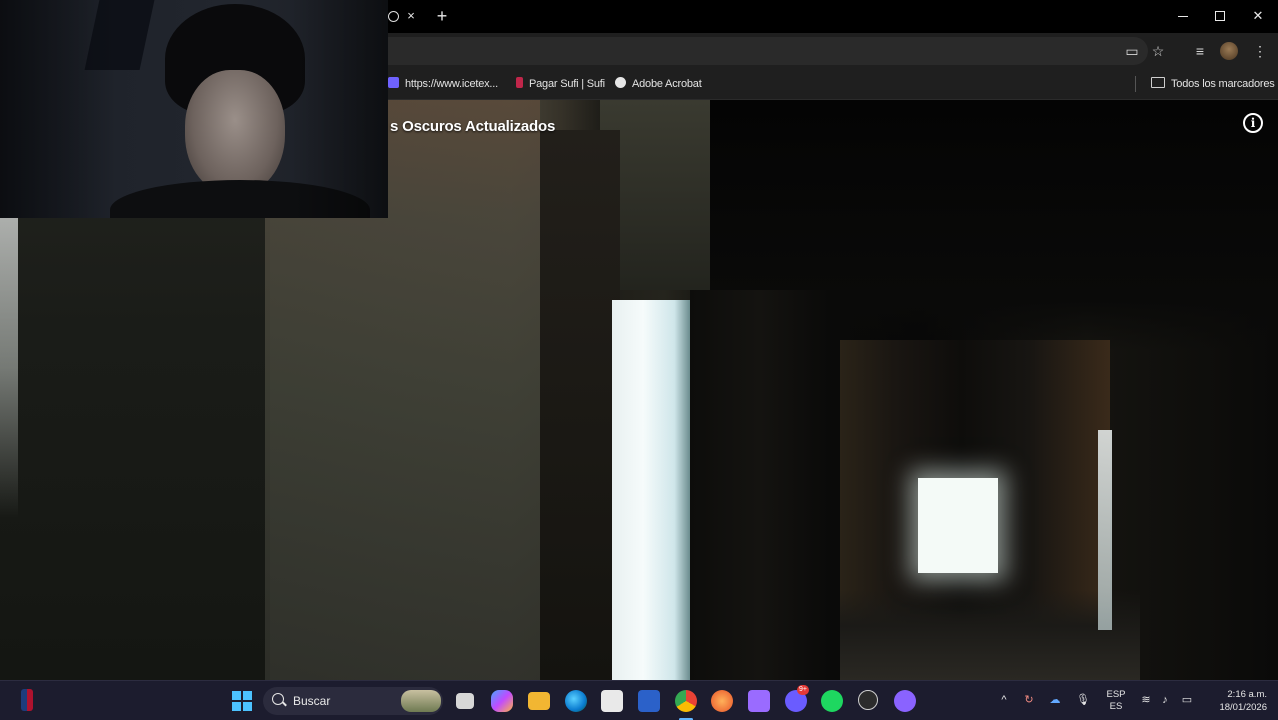 This screenshot has height=720, width=1278. I want to click on all-bookmarks-label: Todos los marcadores, so click(1223, 84).